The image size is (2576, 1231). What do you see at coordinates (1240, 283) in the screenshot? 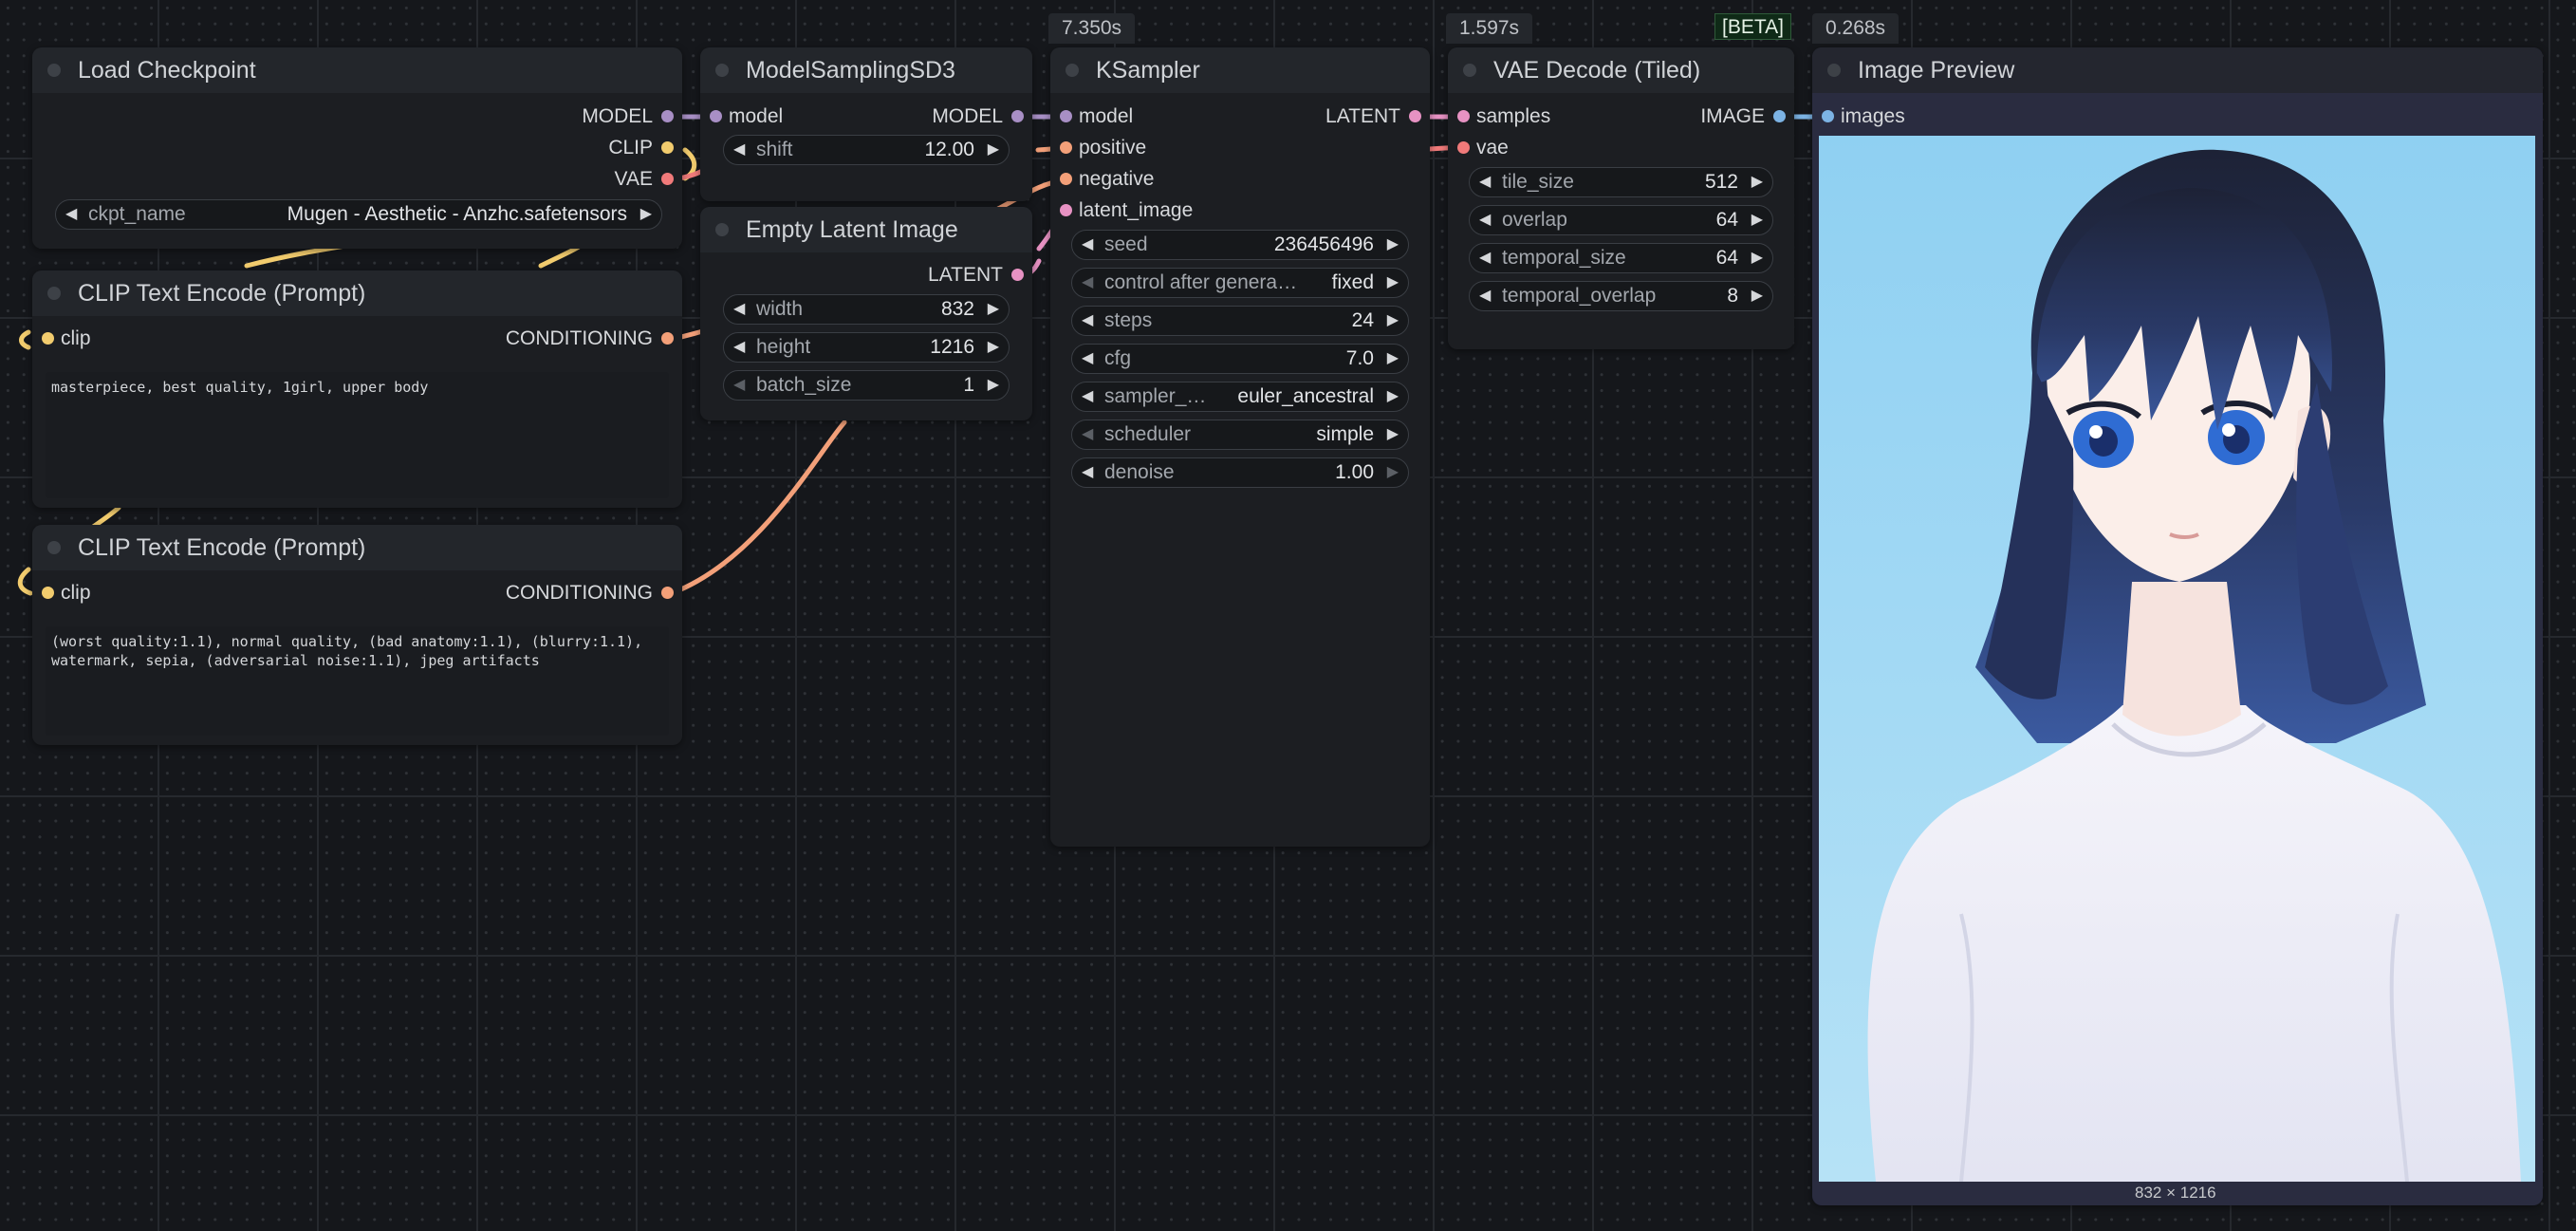
I see `control-after-generate-combo: ◀ control after genera… fixed ▶` at bounding box center [1240, 283].